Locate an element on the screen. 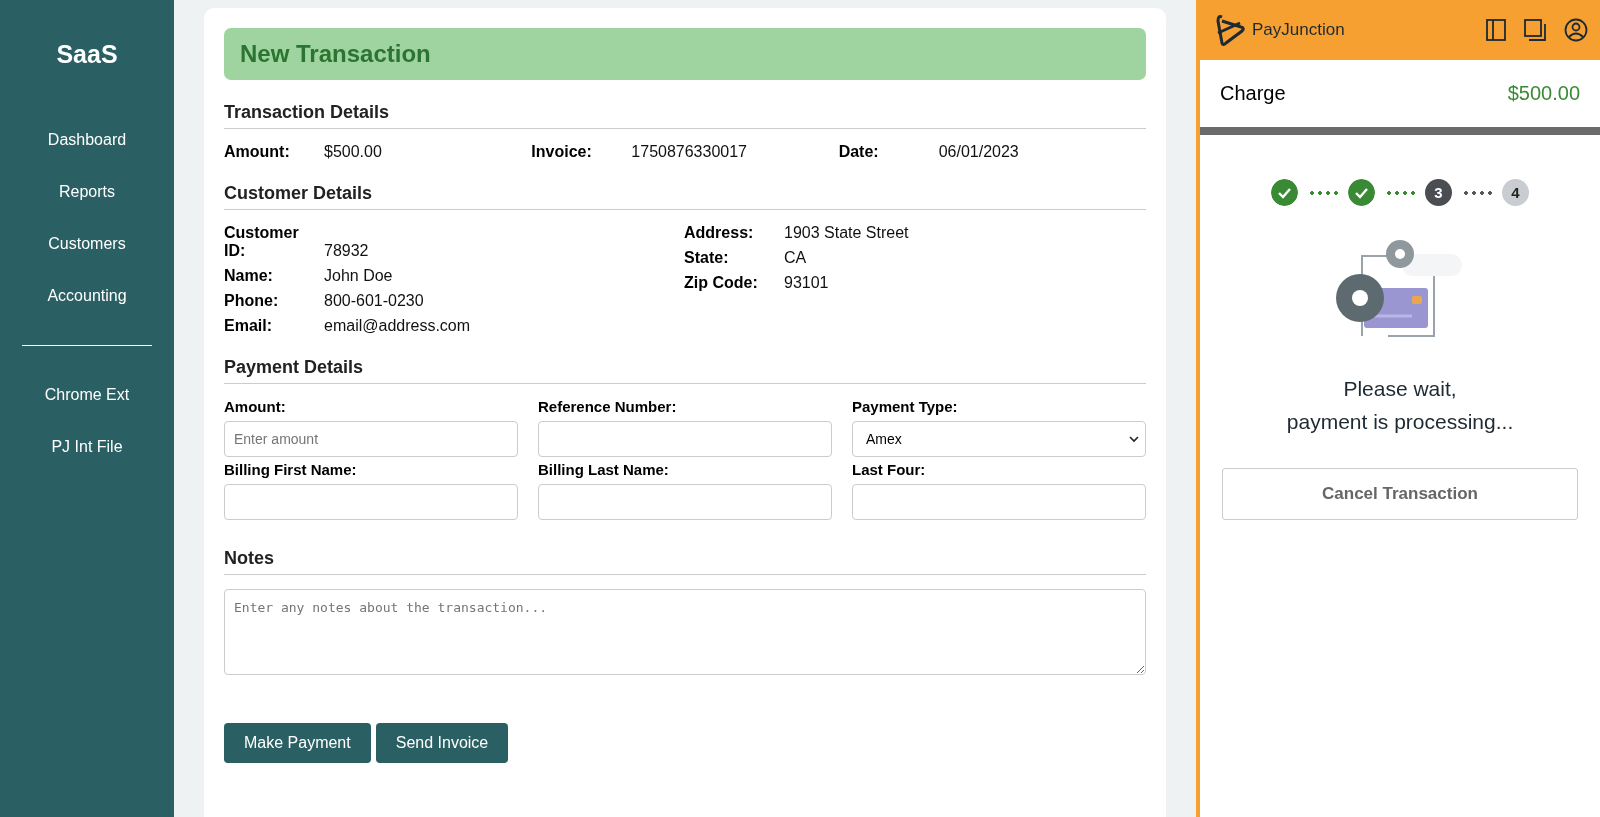  field-value: $500.00 is located at coordinates (353, 152).